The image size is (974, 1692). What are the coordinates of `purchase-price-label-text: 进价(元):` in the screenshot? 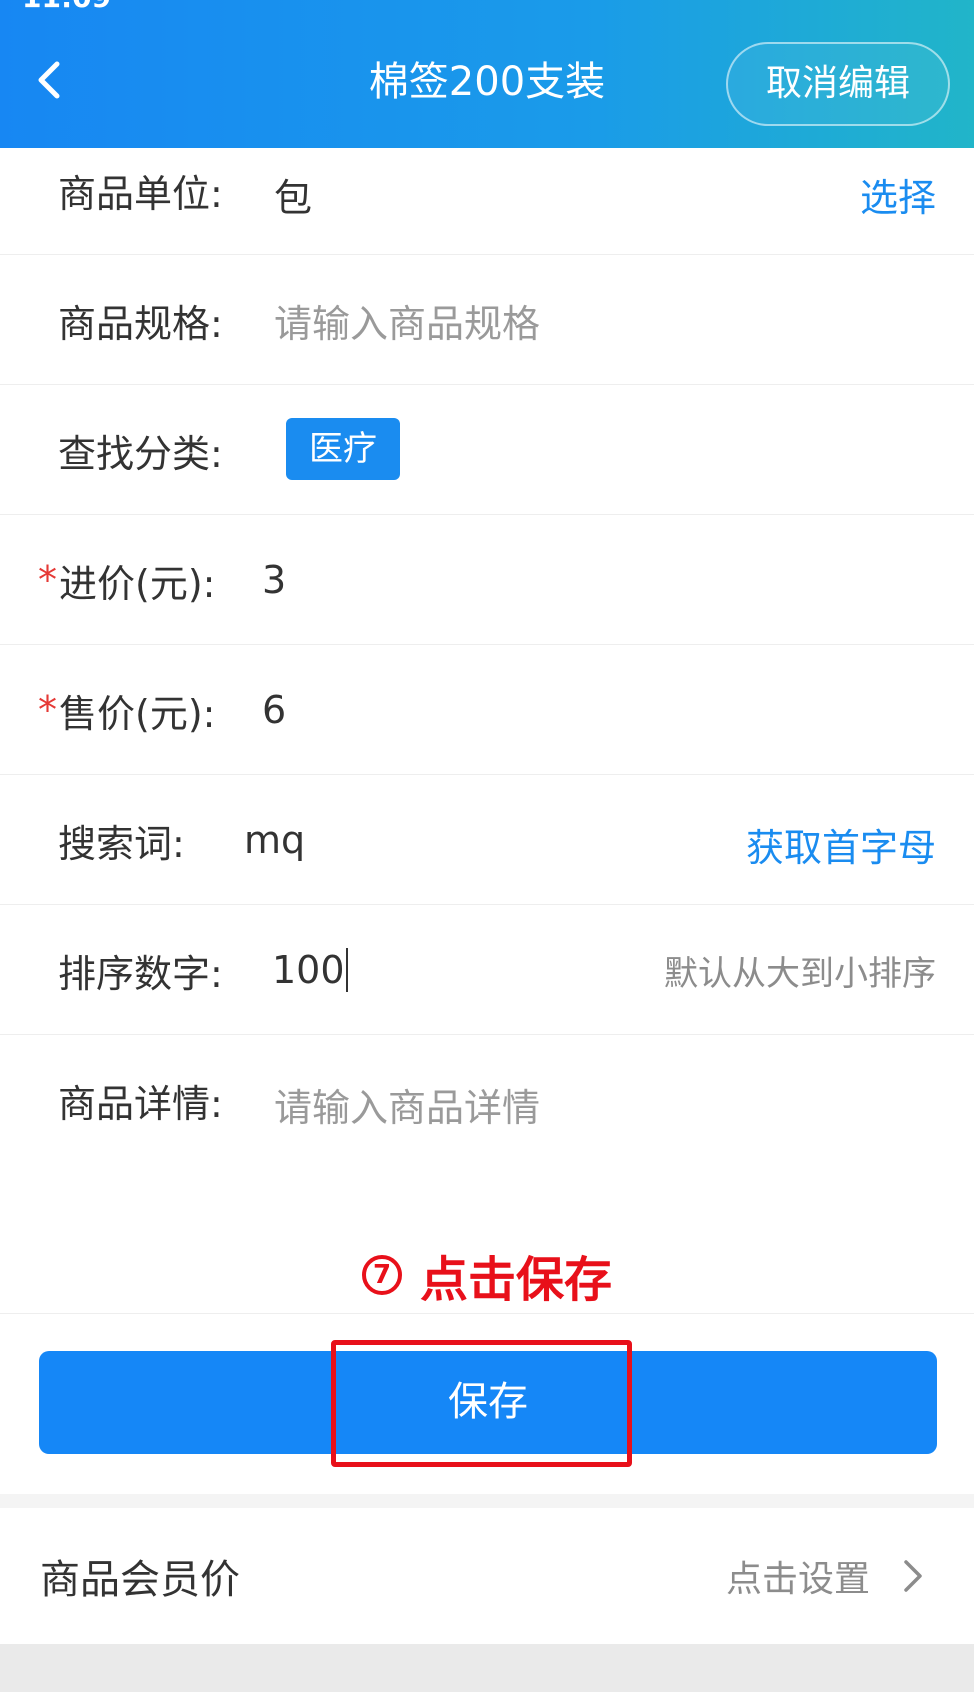 It's located at (137, 583).